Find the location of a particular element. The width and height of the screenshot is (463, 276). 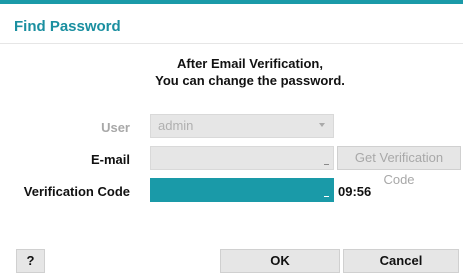

help-button: ? is located at coordinates (30, 261).